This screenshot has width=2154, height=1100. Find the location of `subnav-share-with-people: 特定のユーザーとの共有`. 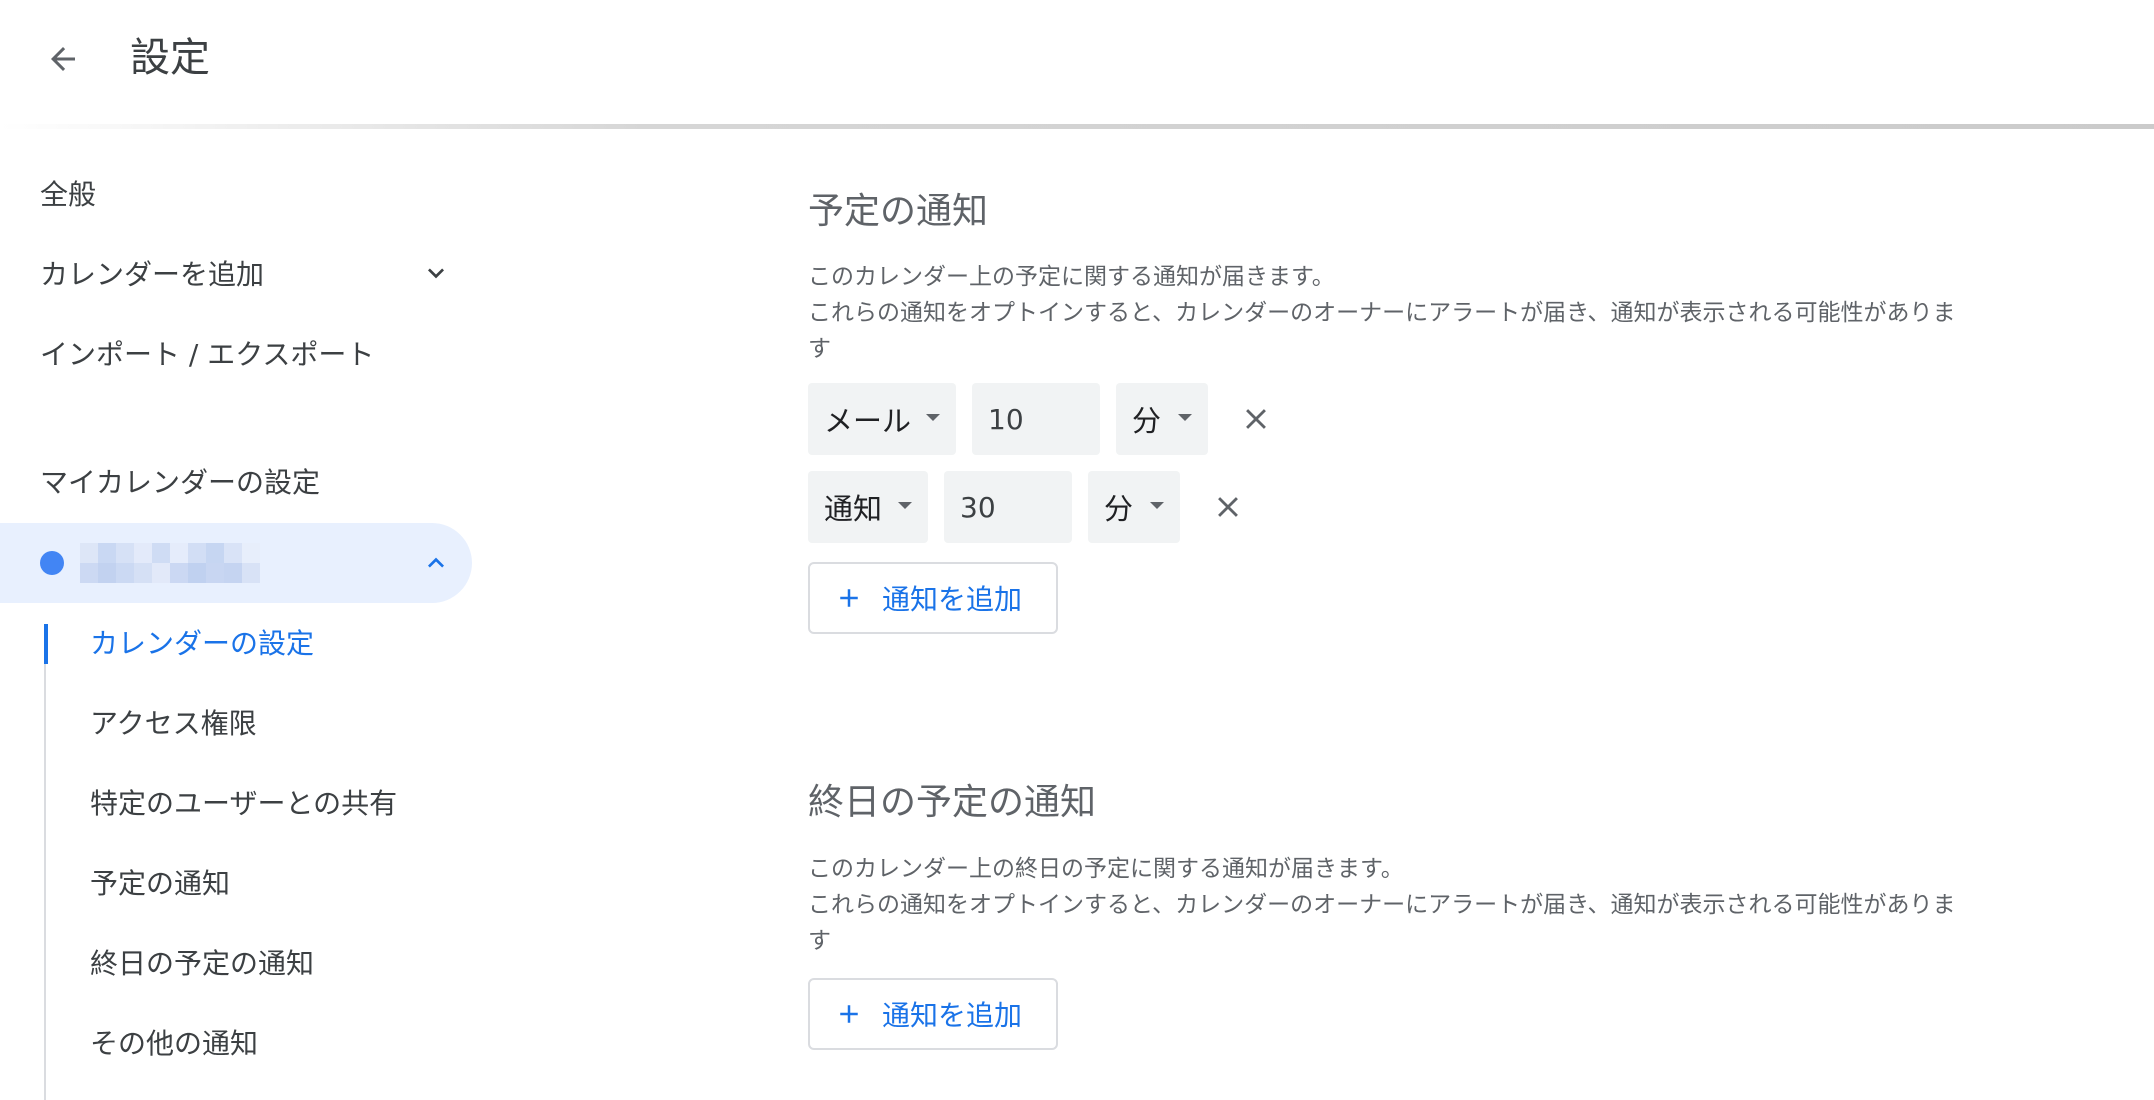

subnav-share-with-people: 特定のユーザーとの共有 is located at coordinates (243, 804).